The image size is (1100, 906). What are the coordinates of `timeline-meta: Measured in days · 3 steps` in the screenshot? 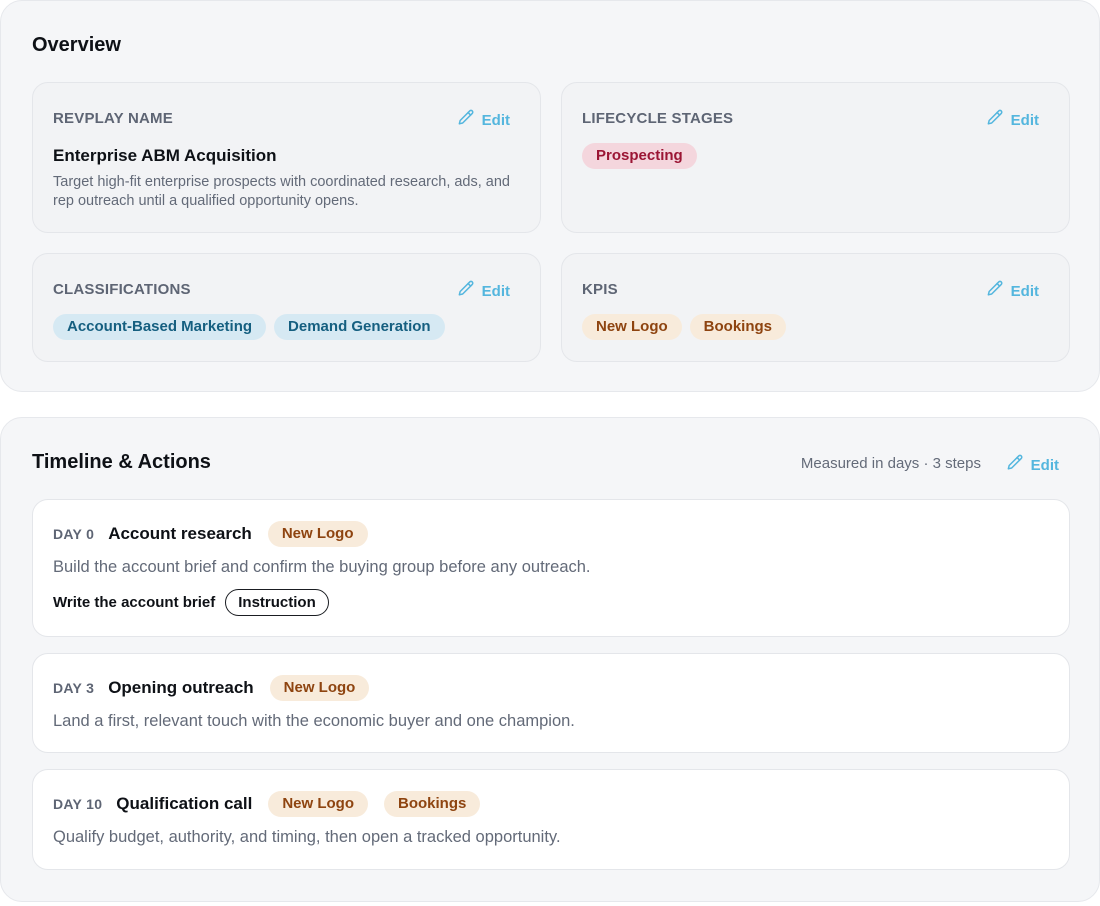 It's located at (890, 463).